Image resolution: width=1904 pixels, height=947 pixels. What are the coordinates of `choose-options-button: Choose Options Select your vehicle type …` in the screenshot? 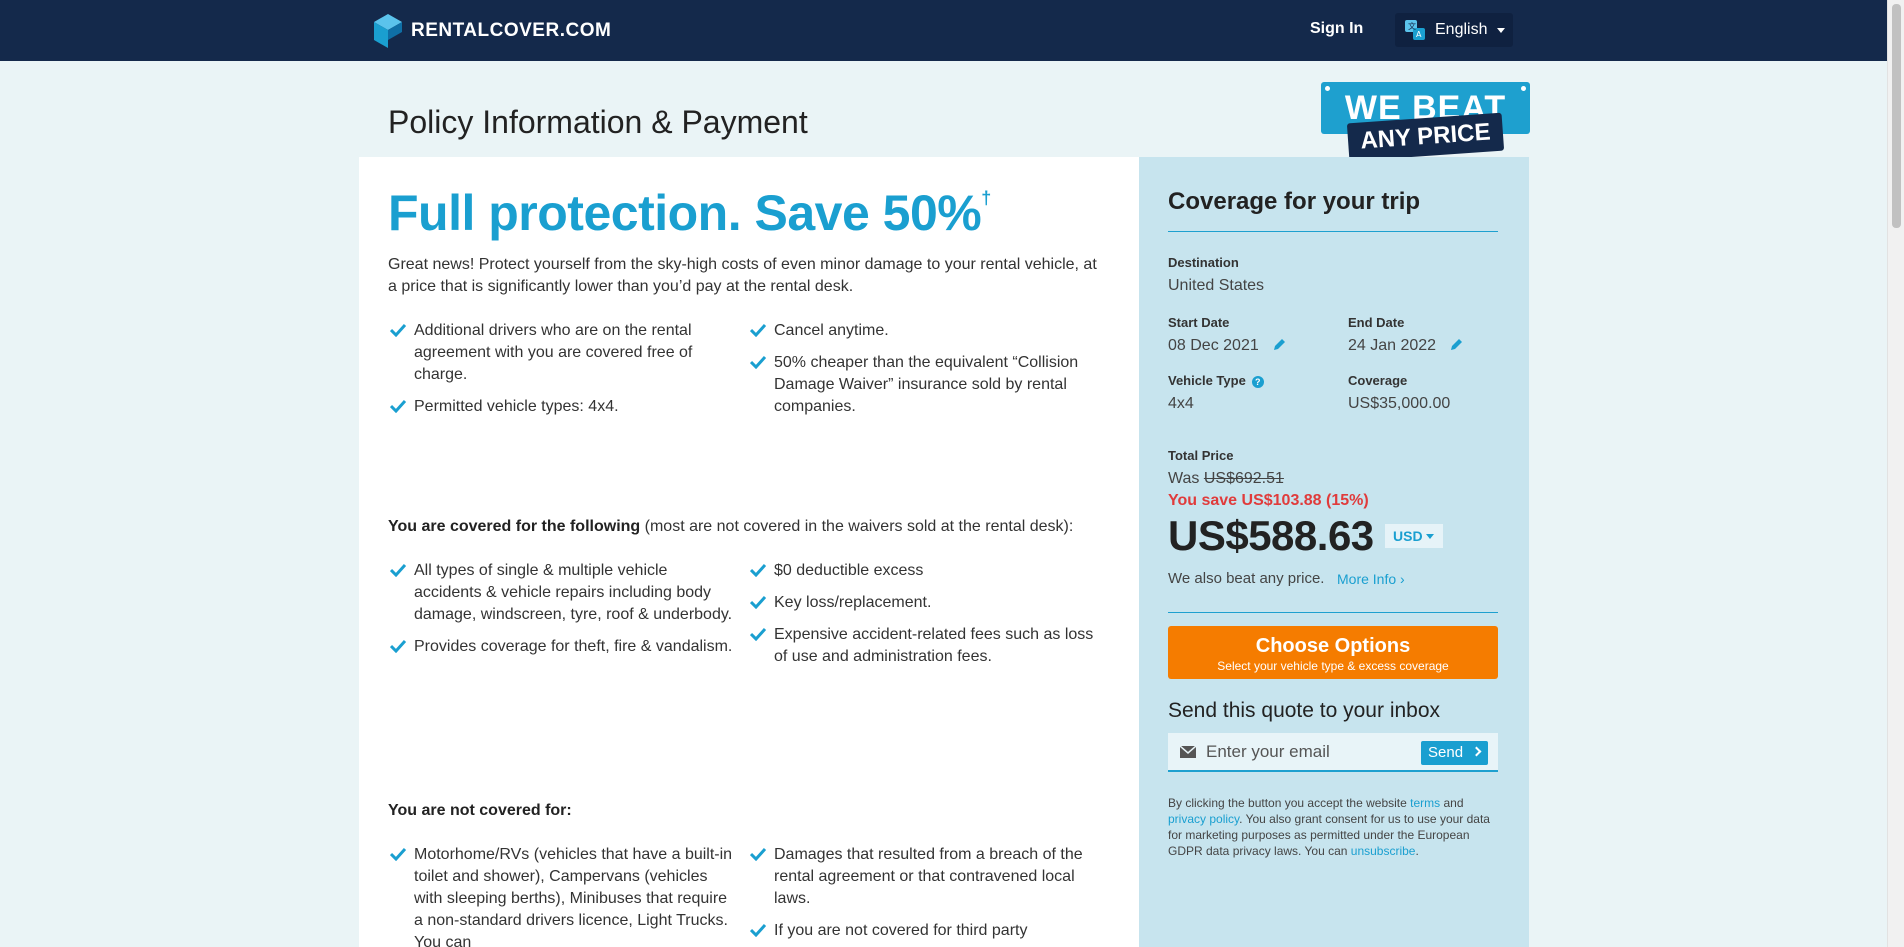 It's located at (1333, 652).